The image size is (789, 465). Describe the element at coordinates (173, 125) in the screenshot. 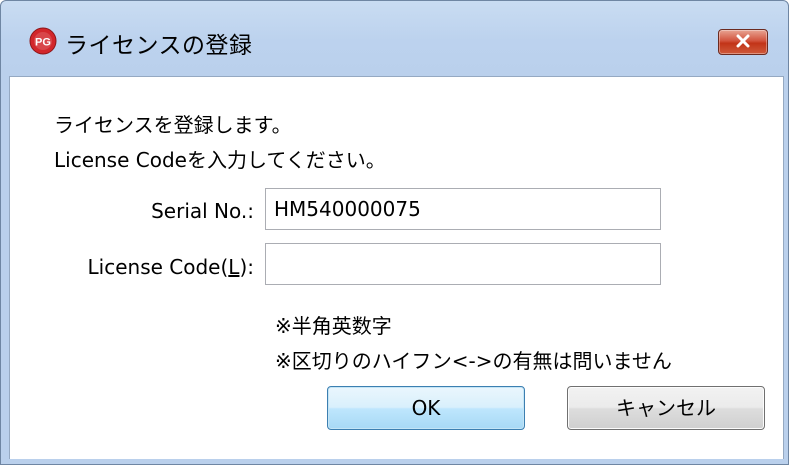

I see `instruction-line-1: ライセンスを登録します。` at that location.